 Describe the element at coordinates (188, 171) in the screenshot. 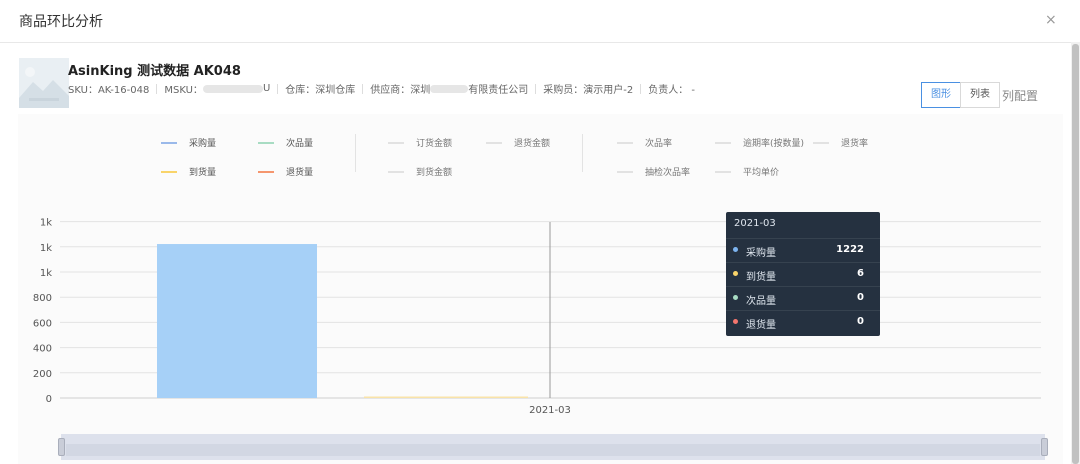

I see `legend-item-arrival: 到货量` at that location.